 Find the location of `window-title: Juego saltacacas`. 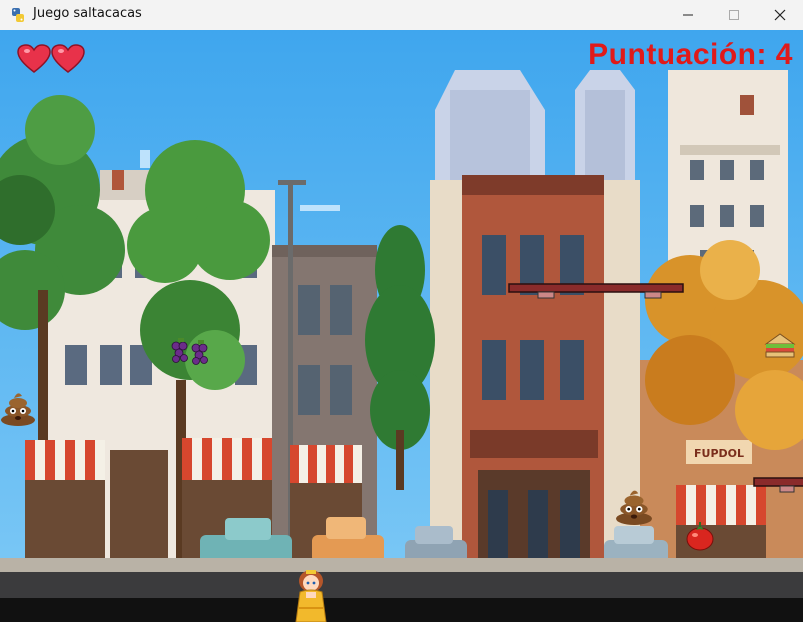

window-title: Juego saltacacas is located at coordinates (87, 13).